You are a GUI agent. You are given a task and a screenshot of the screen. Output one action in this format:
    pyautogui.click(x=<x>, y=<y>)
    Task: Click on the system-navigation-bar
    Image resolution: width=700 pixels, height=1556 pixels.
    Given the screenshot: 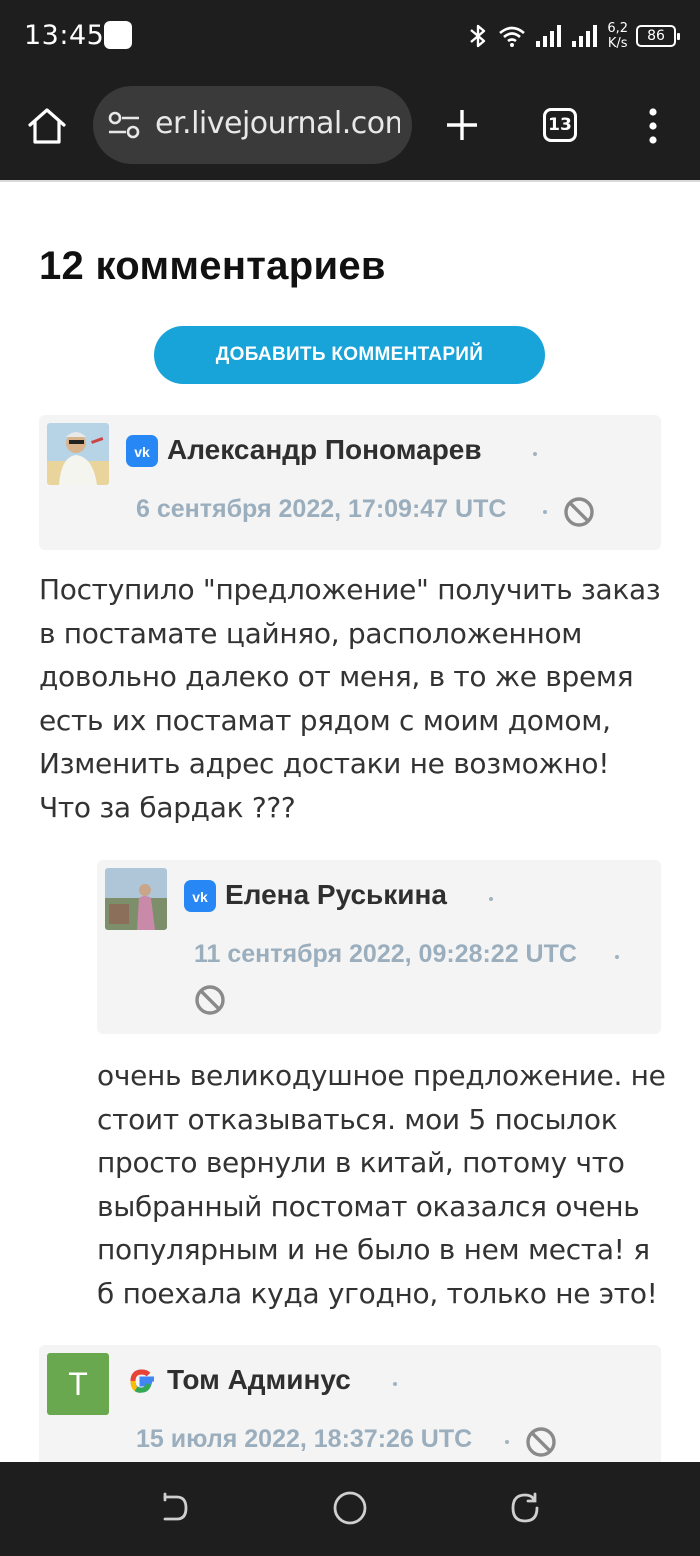 What is the action you would take?
    pyautogui.click(x=350, y=1509)
    